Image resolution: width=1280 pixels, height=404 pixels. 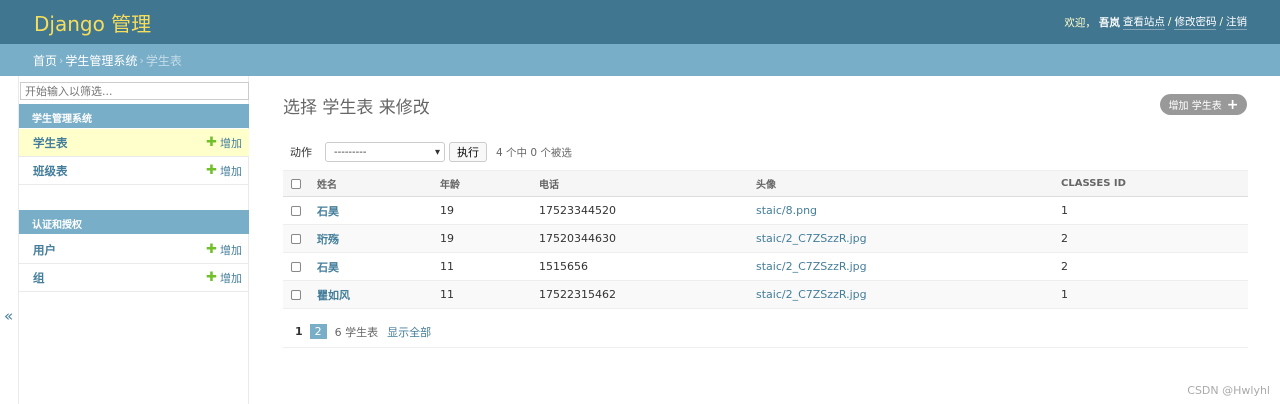 I want to click on page-link-2: 2, so click(x=318, y=331).